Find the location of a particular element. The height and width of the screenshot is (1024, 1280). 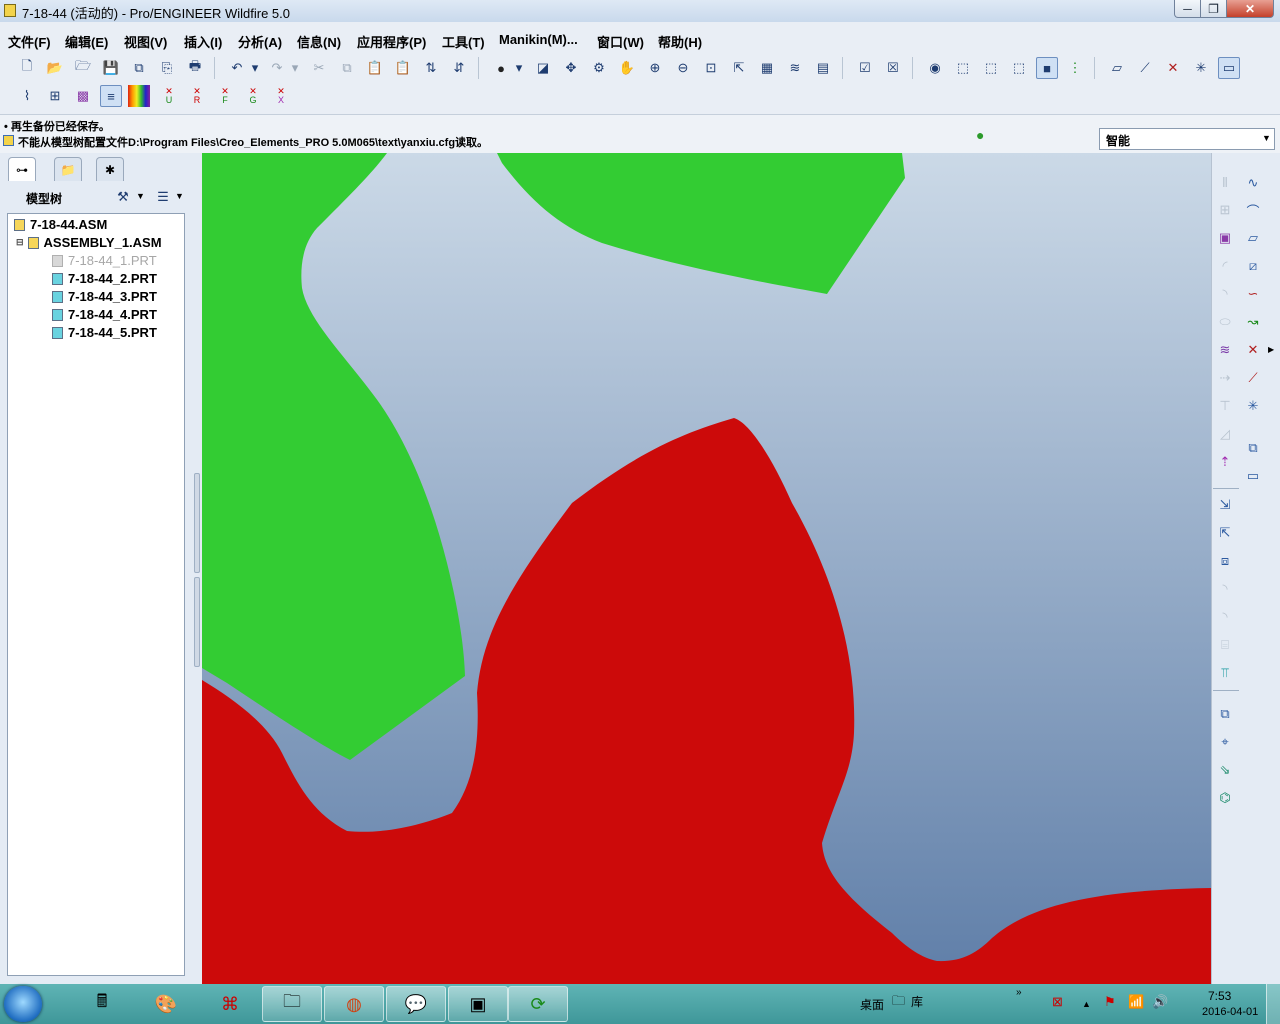

flyout-arrow-icon: ▶ is located at coordinates (1271, 349).